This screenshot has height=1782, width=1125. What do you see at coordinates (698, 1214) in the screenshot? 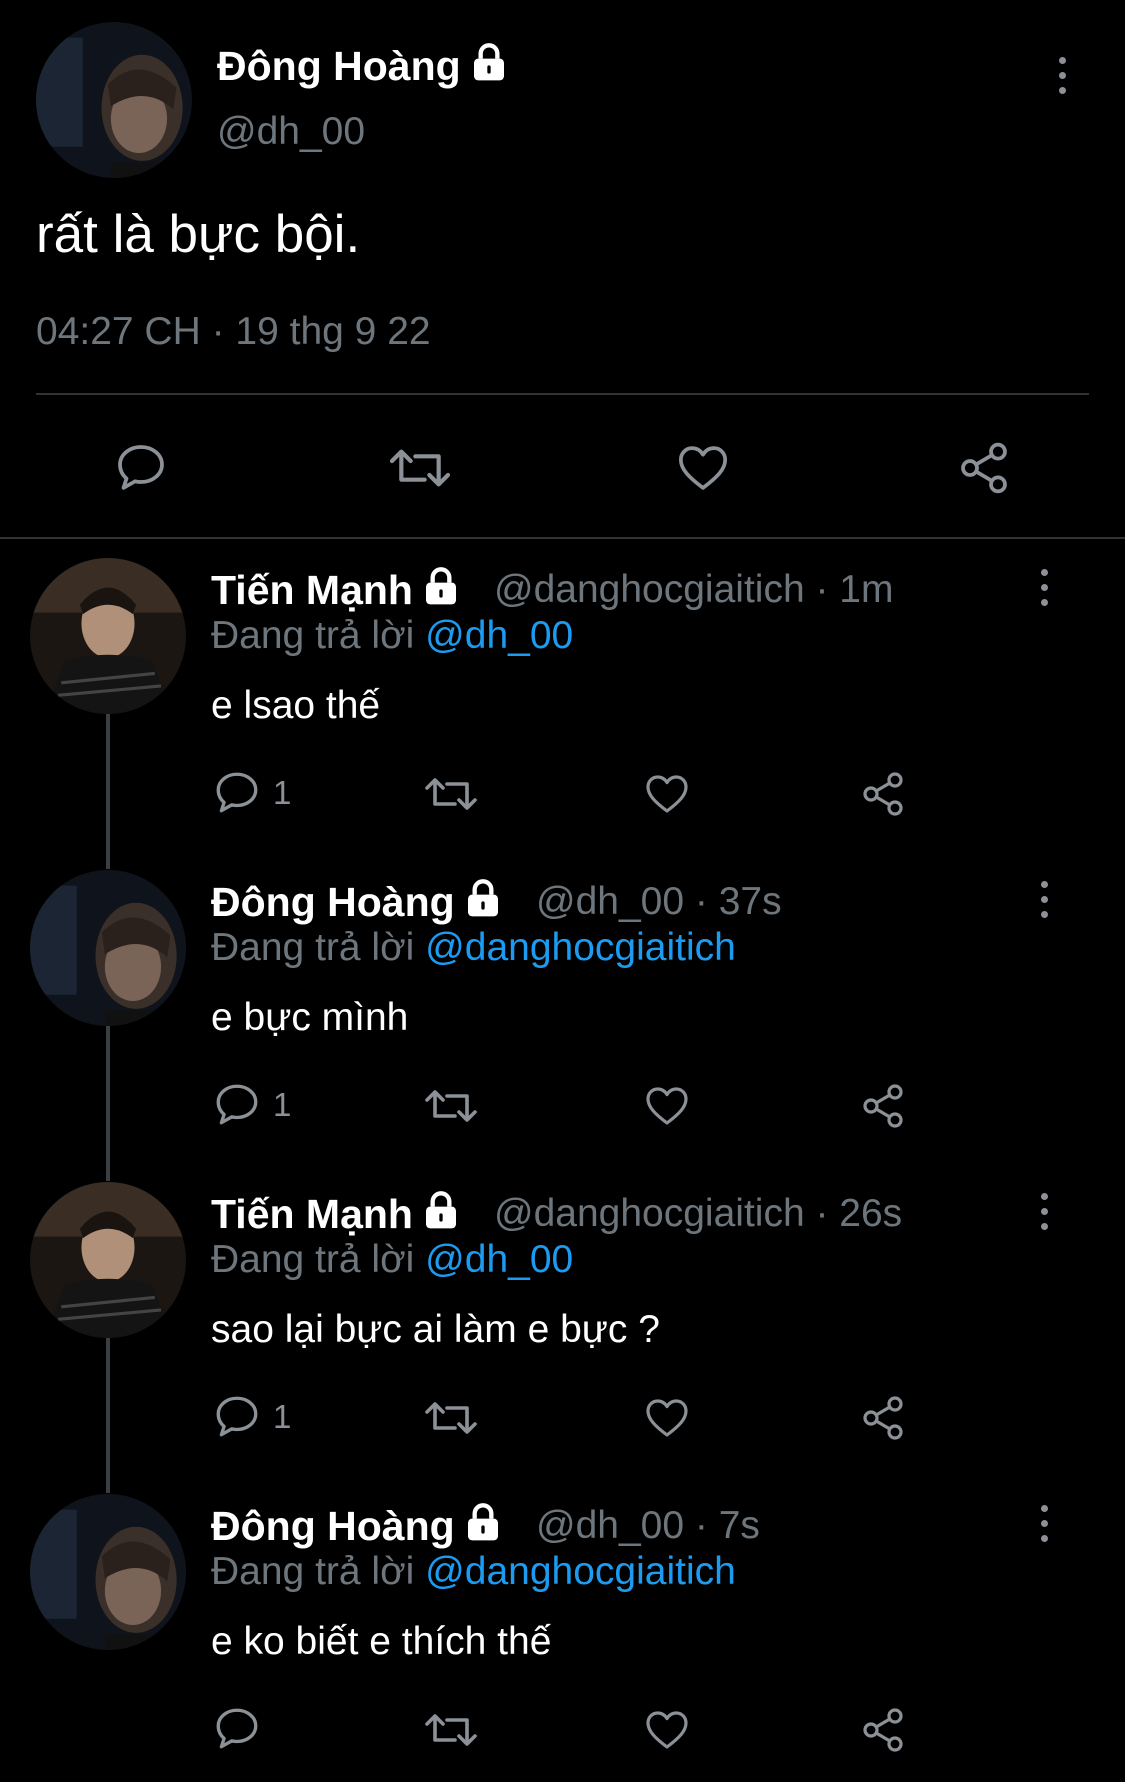
I see `reply-meta: @danghocgiaitich · 26s` at bounding box center [698, 1214].